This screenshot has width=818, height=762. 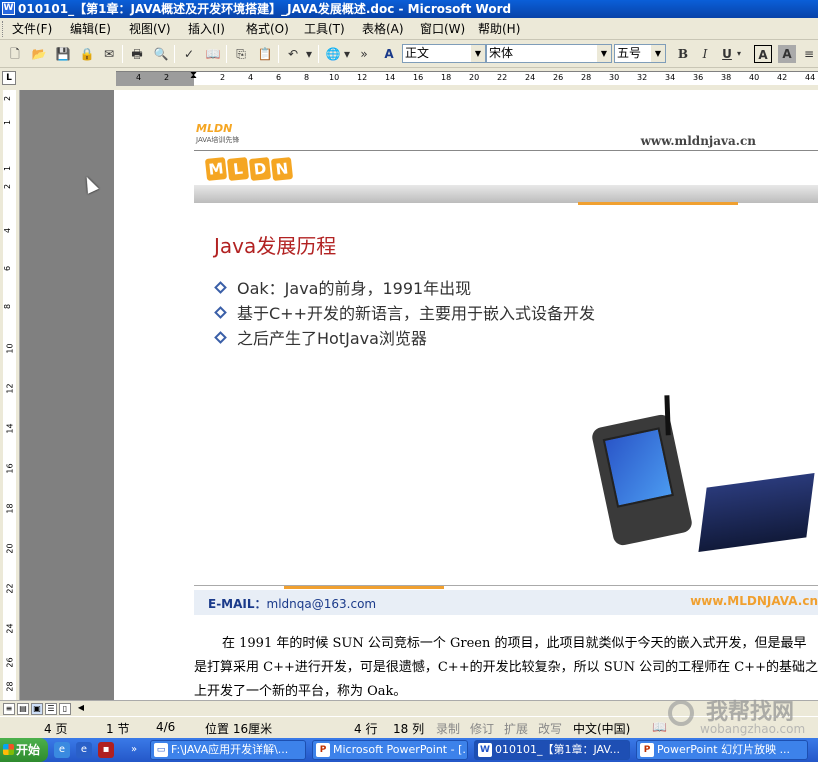 What do you see at coordinates (267, 29) in the screenshot?
I see `menu-format: 格式(O)` at bounding box center [267, 29].